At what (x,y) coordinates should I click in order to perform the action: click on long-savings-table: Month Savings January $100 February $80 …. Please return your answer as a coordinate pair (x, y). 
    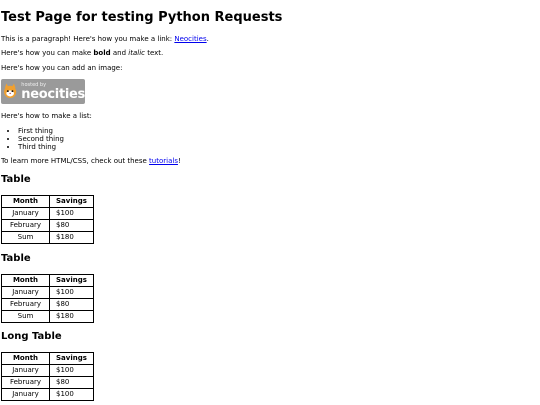
    Looking at the image, I should click on (47, 376).